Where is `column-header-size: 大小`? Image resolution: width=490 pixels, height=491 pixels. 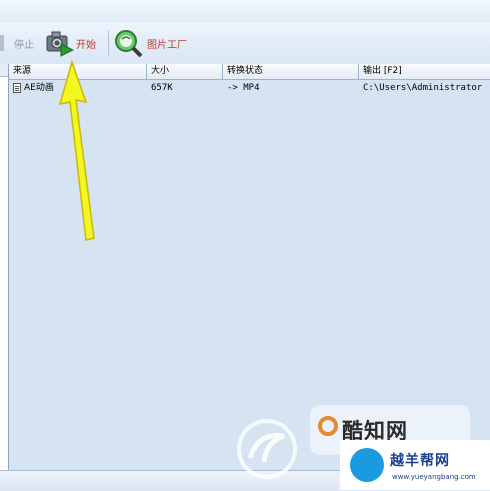
column-header-size: 大小 is located at coordinates (185, 71).